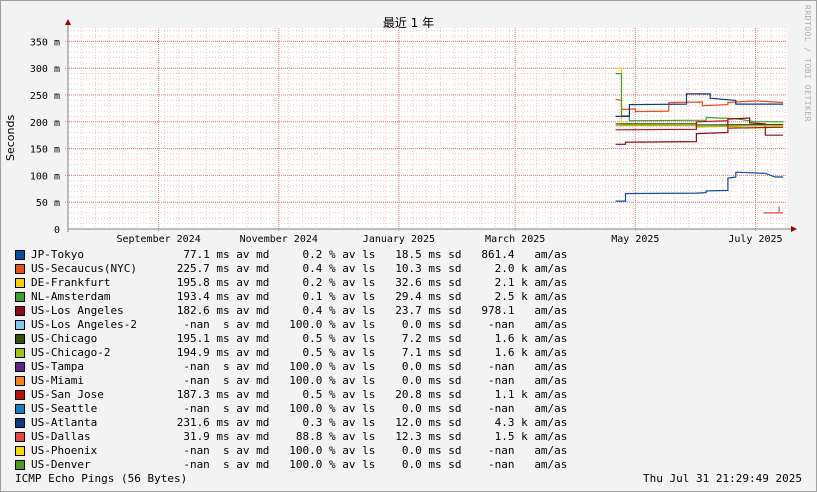 The height and width of the screenshot is (492, 817). I want to click on x-tick-label: November 2024, so click(279, 239).